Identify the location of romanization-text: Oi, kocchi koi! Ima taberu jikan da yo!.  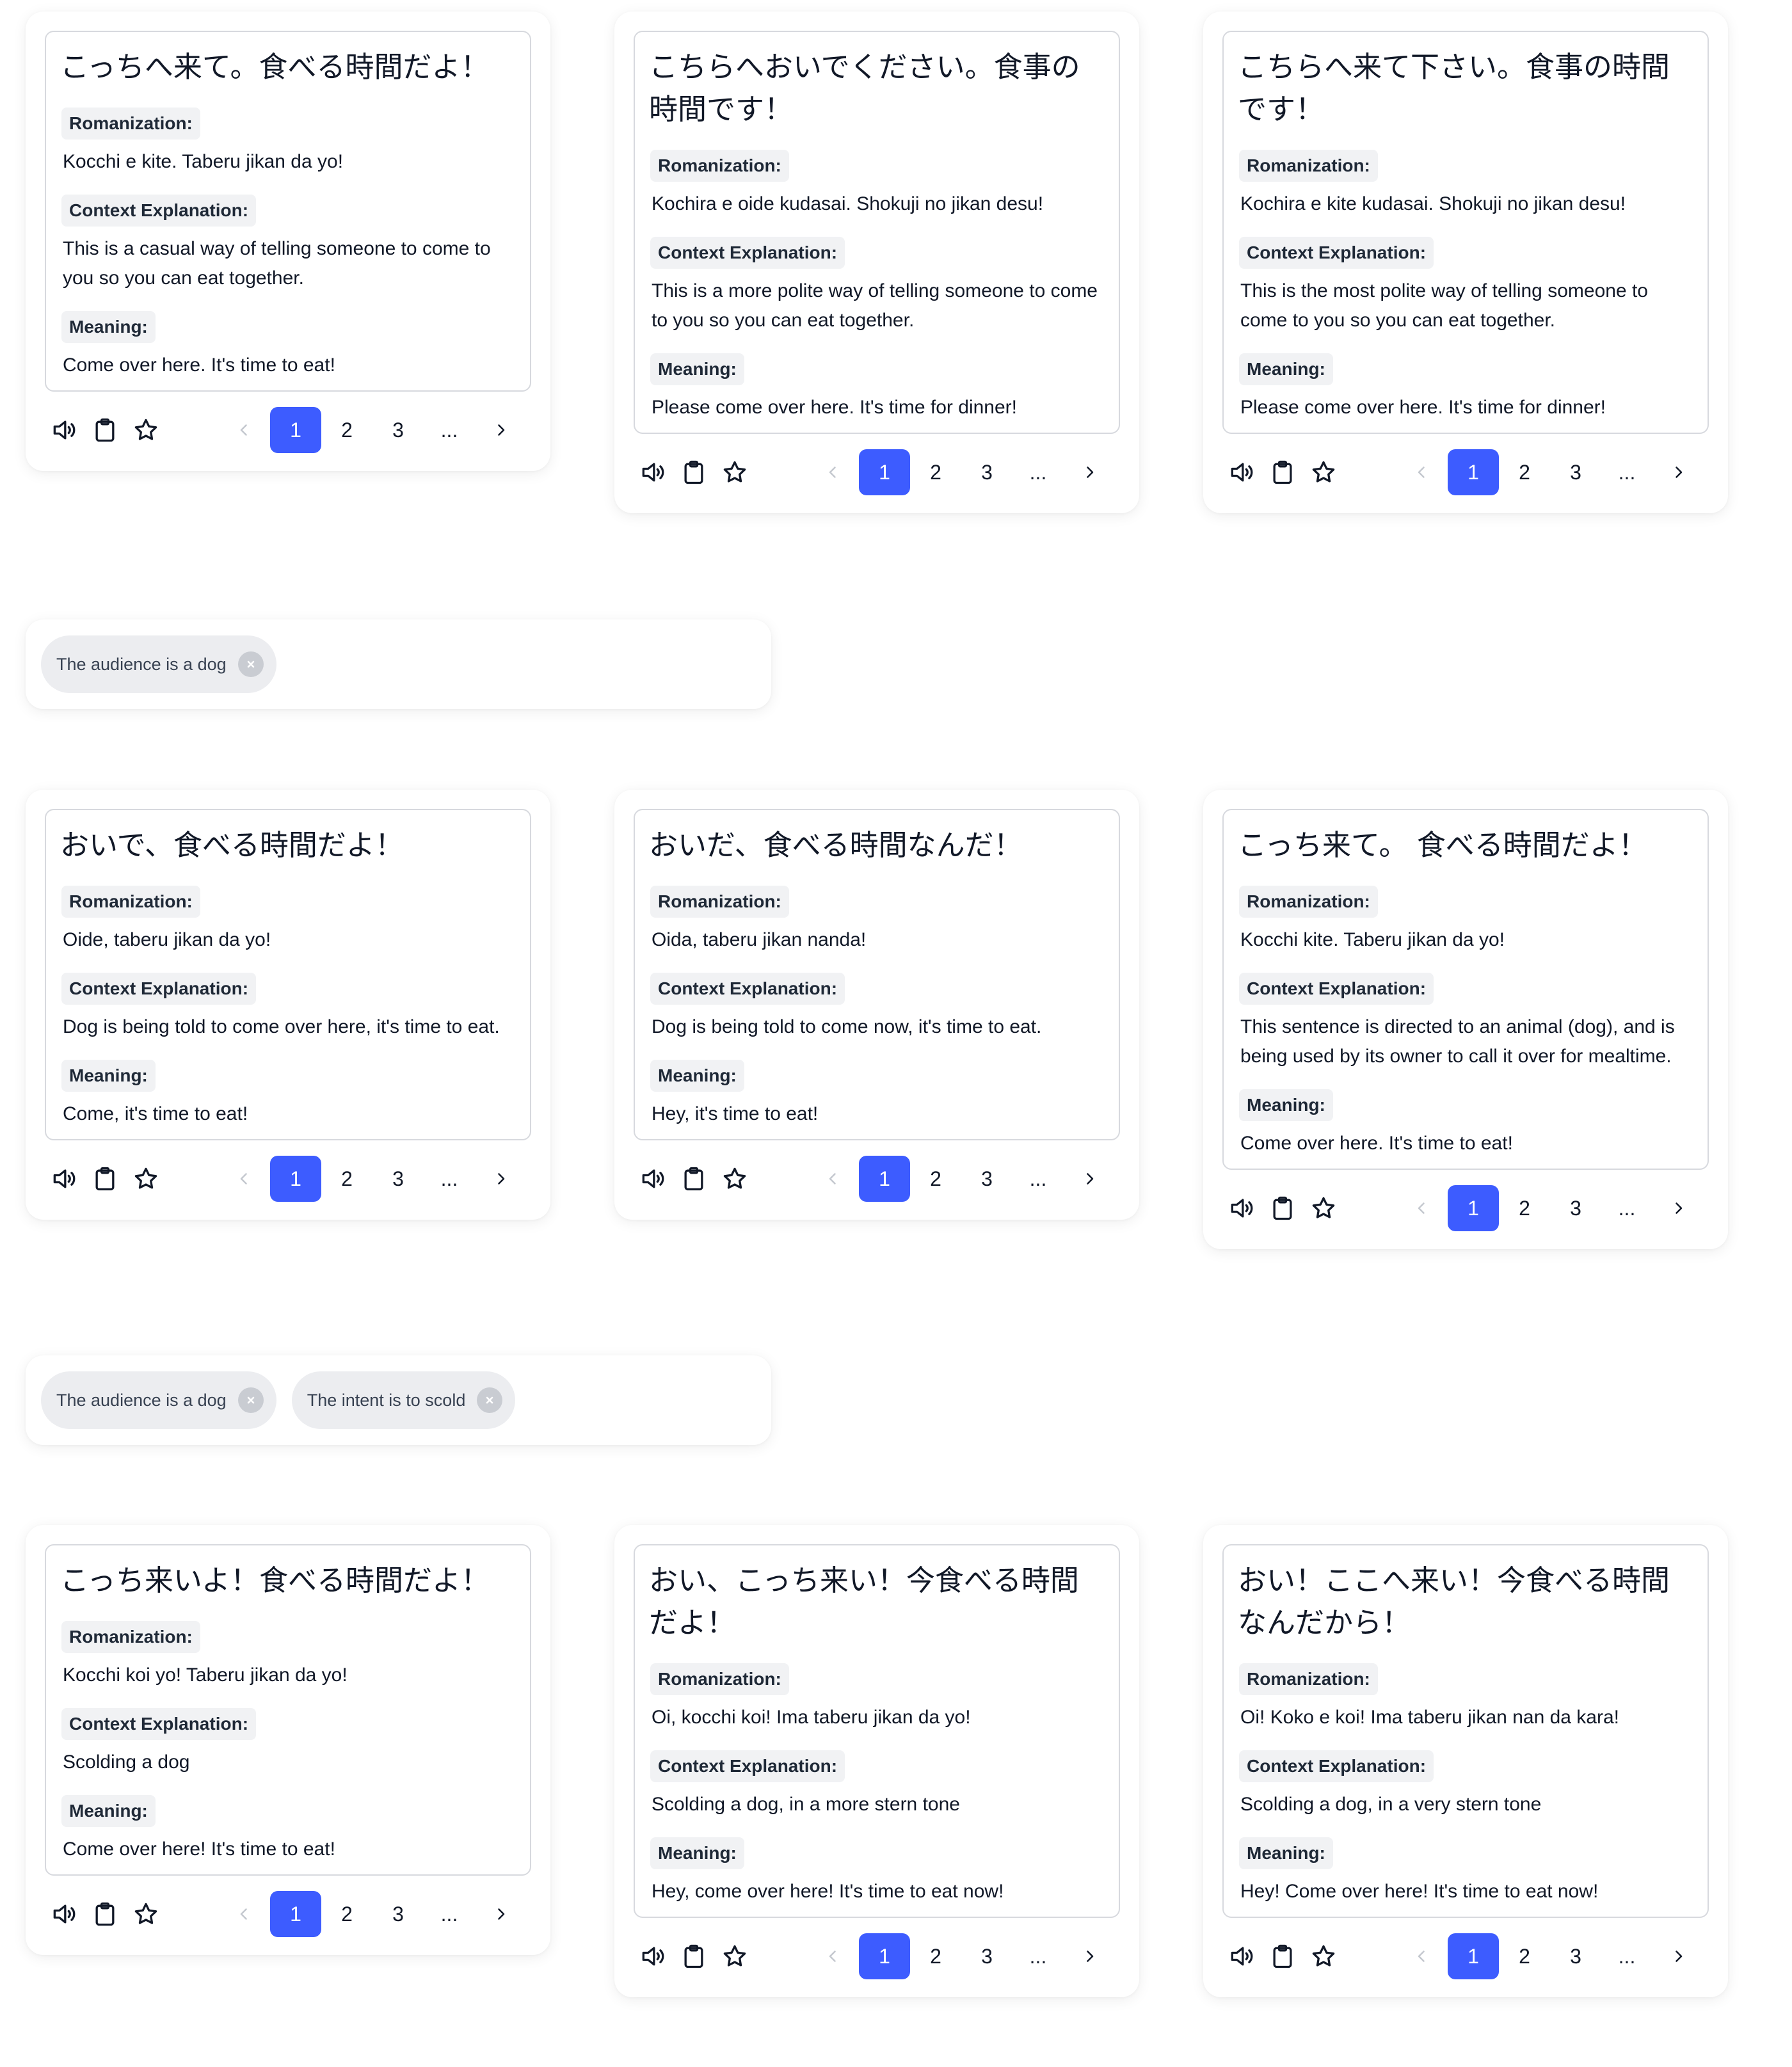
(811, 1718).